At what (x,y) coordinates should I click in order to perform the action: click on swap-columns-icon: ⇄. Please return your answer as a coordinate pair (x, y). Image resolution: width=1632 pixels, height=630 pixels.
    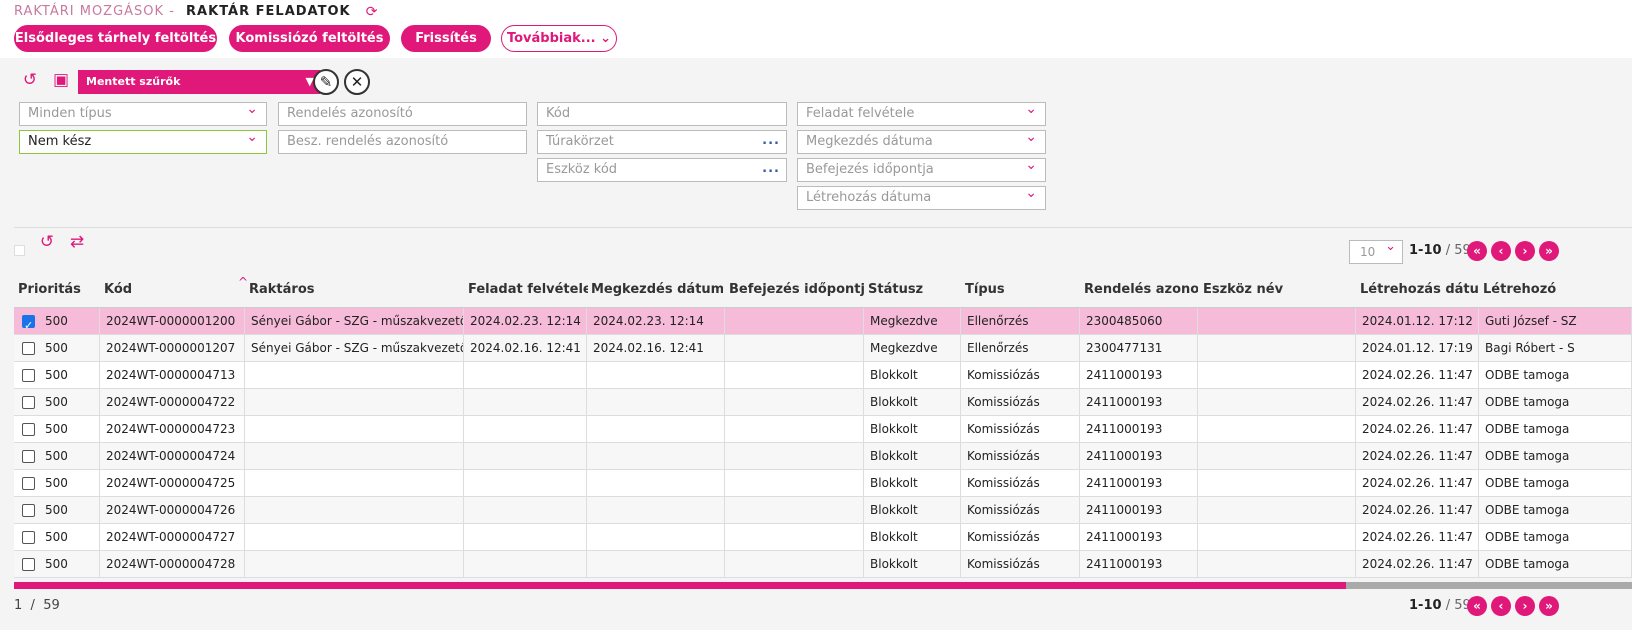
    Looking at the image, I should click on (77, 242).